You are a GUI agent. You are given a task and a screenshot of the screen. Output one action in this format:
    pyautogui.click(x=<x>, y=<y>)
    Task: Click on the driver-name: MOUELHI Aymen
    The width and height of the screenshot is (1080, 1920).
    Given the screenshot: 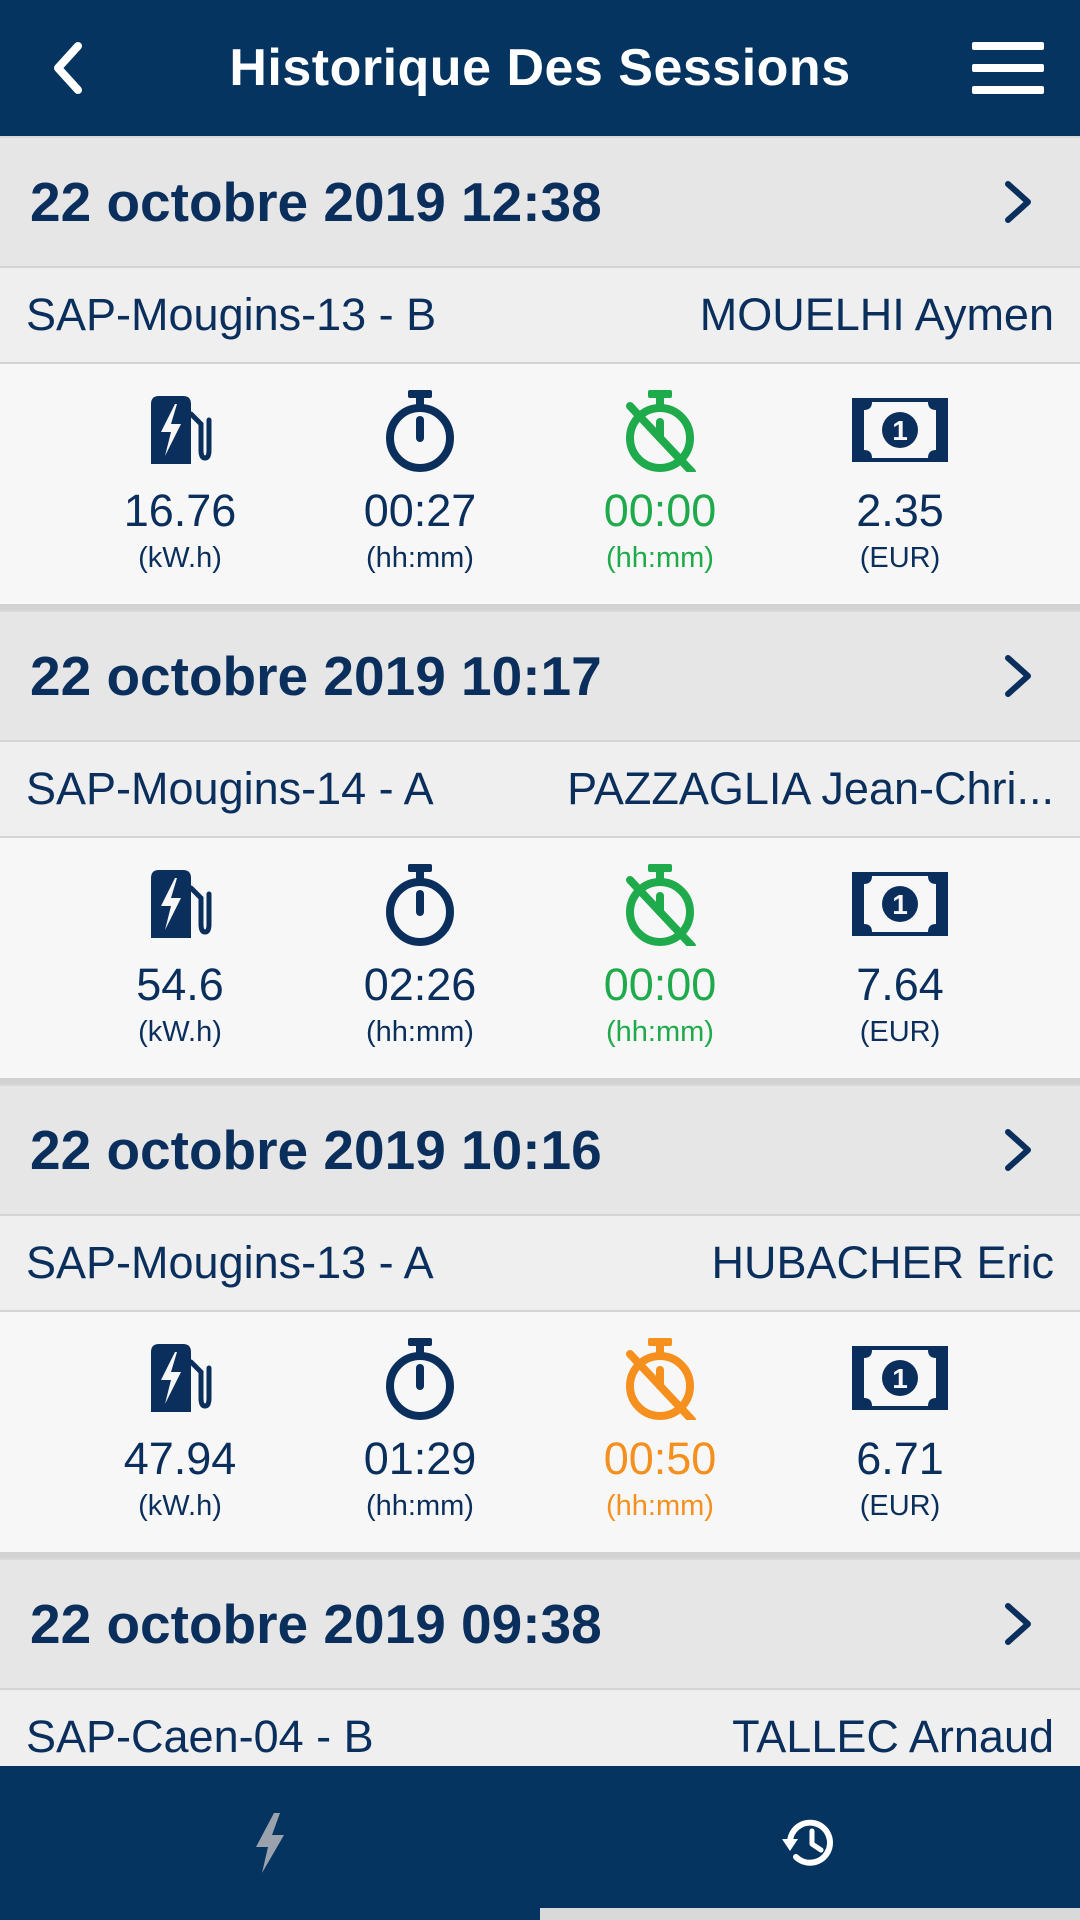 What is the action you would take?
    pyautogui.click(x=876, y=314)
    